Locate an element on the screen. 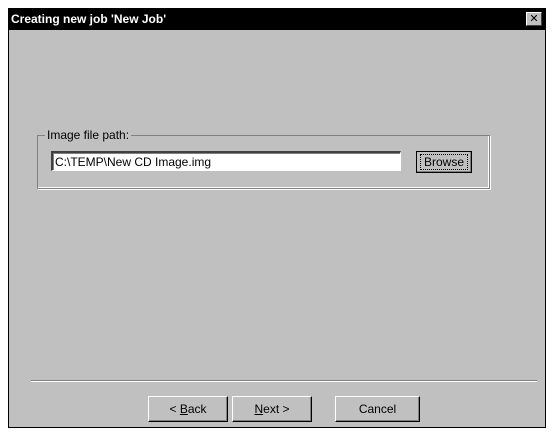 Image resolution: width=552 pixels, height=433 pixels. back-button: < Back is located at coordinates (188, 409).